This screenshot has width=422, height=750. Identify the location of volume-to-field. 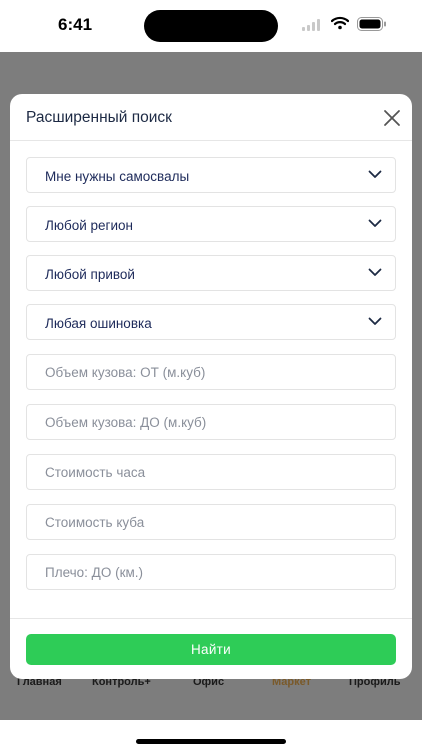
(211, 422).